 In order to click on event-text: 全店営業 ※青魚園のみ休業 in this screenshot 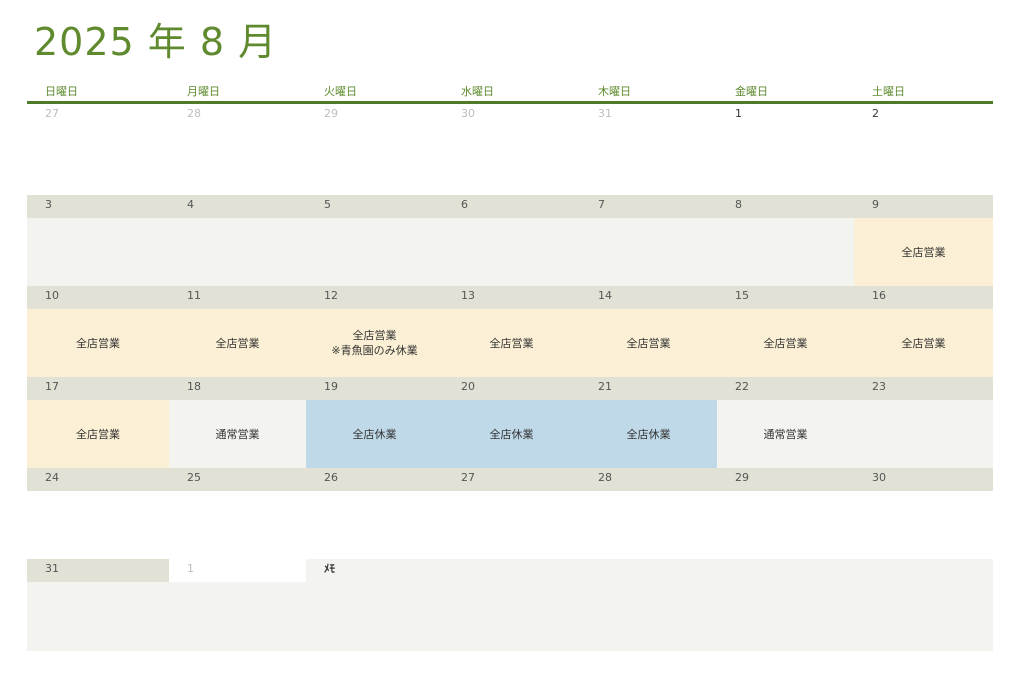, I will do `click(374, 343)`.